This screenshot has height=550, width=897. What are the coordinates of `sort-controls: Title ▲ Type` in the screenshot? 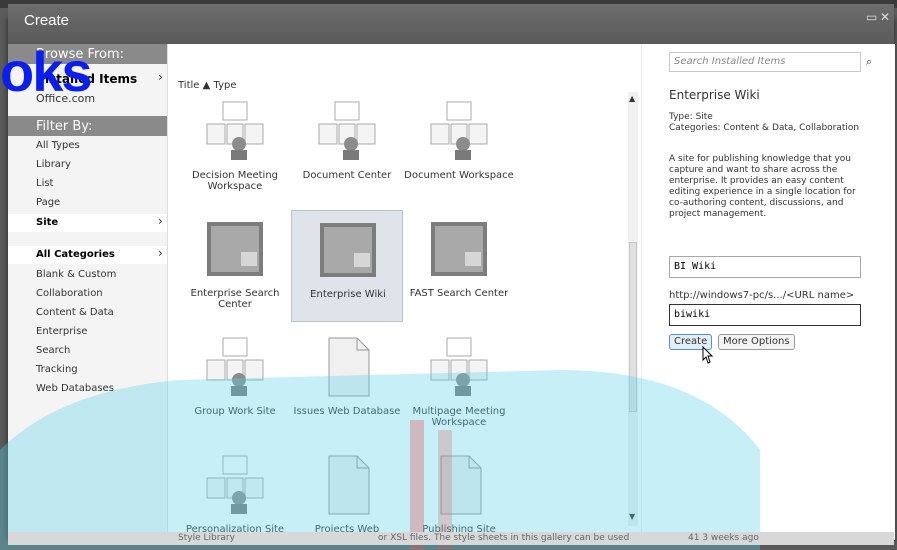 It's located at (207, 85).